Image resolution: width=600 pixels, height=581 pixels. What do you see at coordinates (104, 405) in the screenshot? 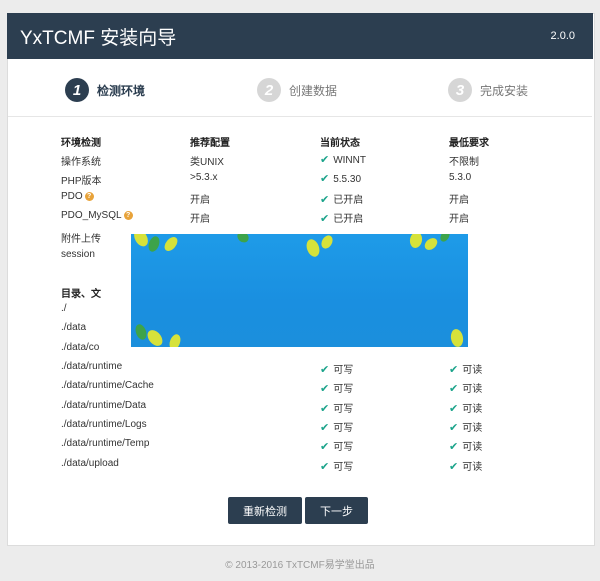
I see `dir-path: ./data/runtime/Data` at bounding box center [104, 405].